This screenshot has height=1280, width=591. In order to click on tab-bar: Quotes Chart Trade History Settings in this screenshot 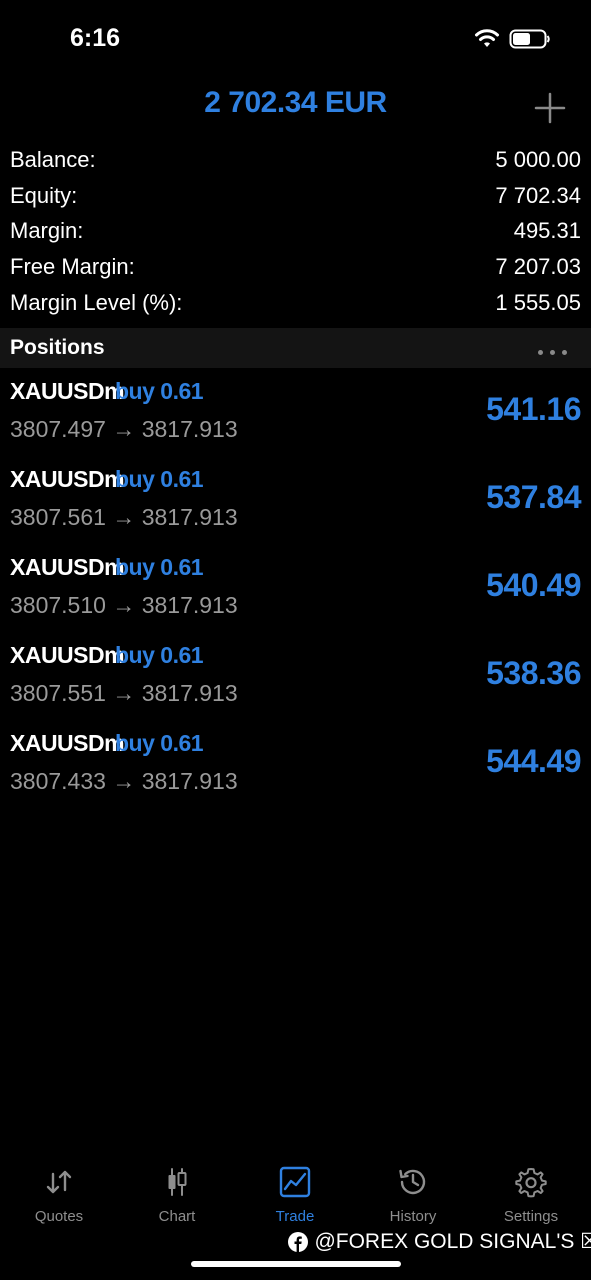, I will do `click(295, 1200)`.